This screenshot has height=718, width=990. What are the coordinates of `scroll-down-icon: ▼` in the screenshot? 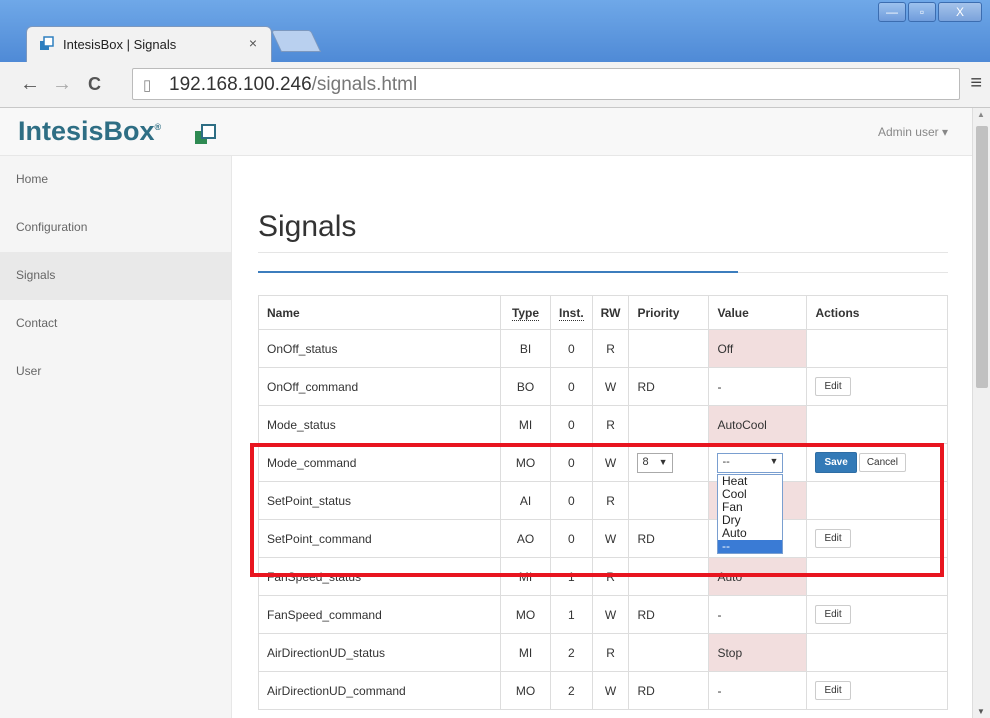 It's located at (981, 711).